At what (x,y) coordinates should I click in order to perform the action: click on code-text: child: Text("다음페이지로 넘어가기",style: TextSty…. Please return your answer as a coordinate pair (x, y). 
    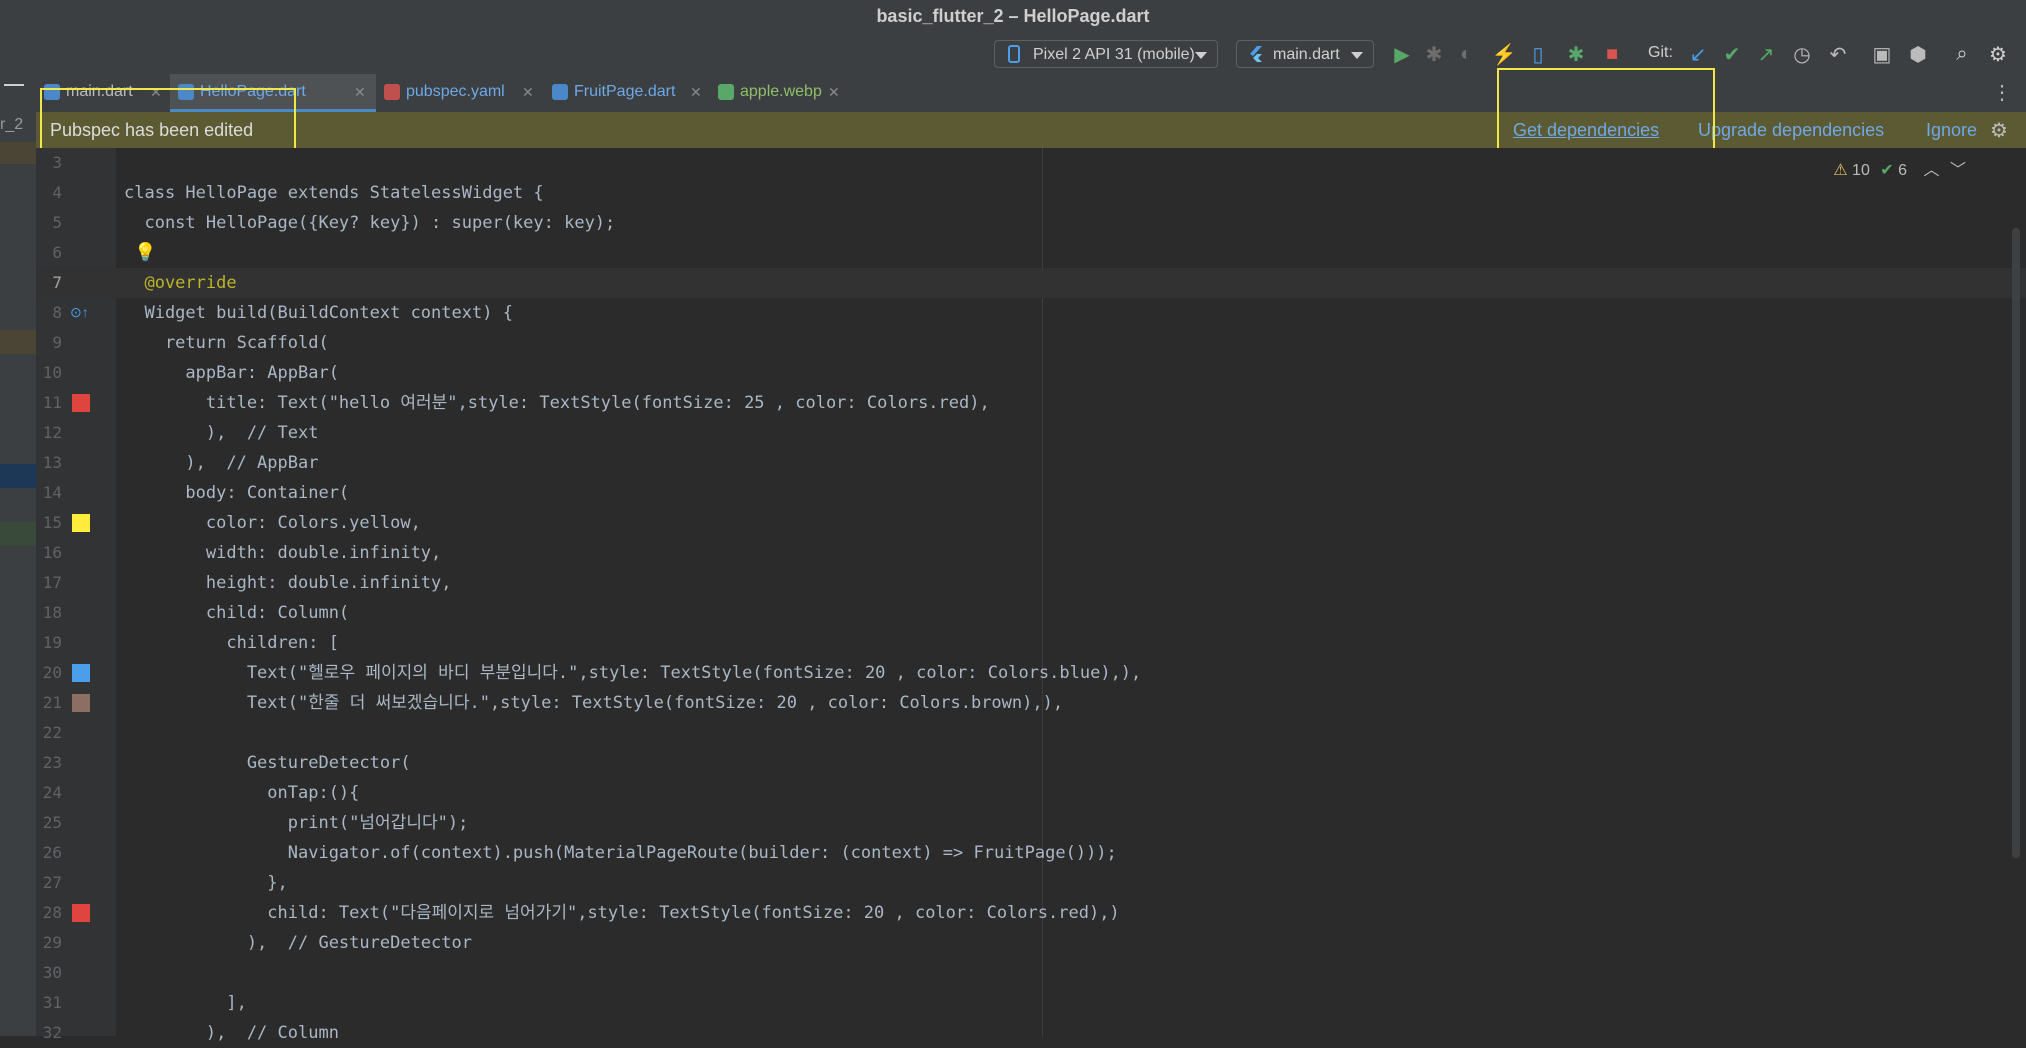
    Looking at the image, I should click on (622, 913).